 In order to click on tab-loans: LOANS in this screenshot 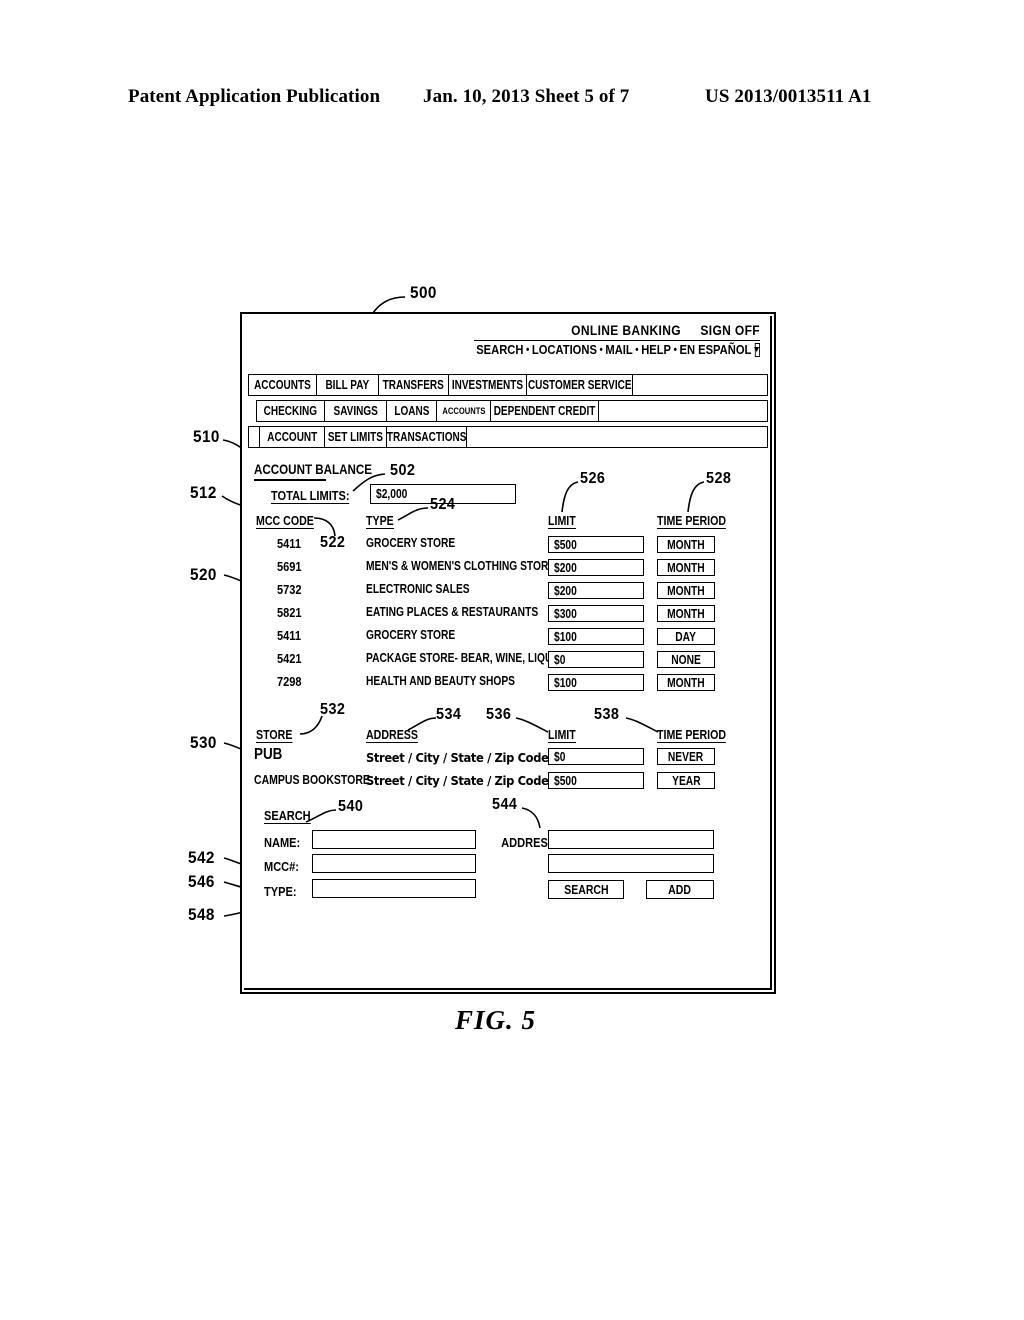, I will do `click(412, 411)`.